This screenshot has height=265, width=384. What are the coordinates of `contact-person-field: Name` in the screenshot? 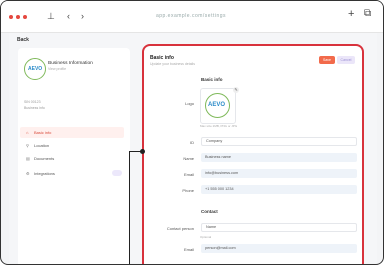 It's located at (279, 227).